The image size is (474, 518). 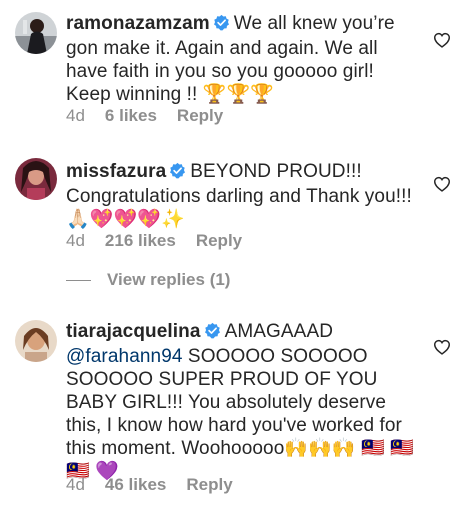 What do you see at coordinates (116, 171) in the screenshot?
I see `username: missfazura` at bounding box center [116, 171].